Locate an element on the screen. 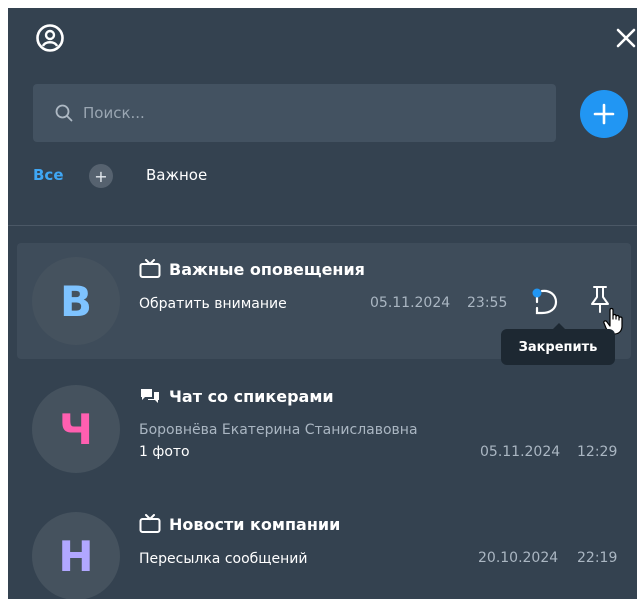  chat-title-text: Чат со спикерами is located at coordinates (251, 396).